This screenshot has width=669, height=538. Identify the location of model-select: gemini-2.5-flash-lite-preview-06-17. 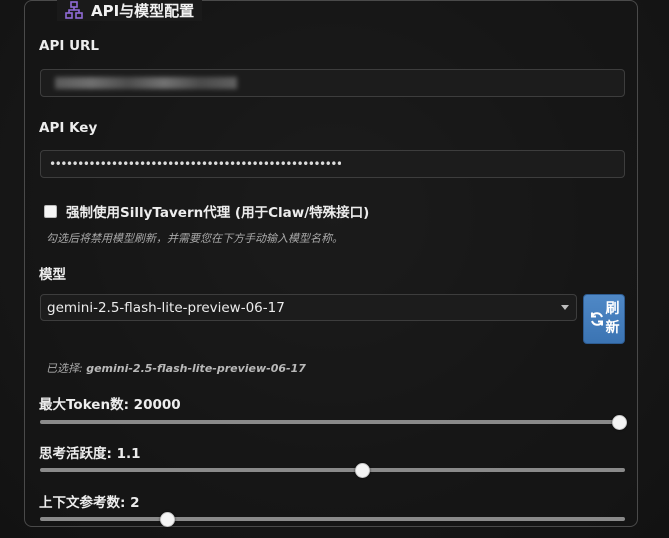
(308, 307).